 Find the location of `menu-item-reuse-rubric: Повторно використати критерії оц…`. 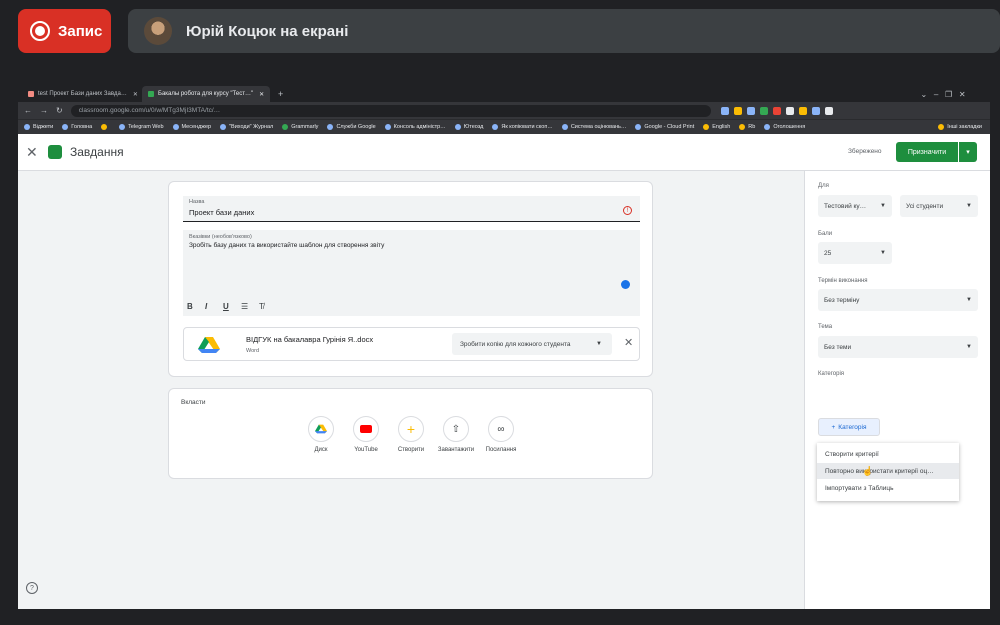

menu-item-reuse-rubric: Повторно використати критерії оц… is located at coordinates (888, 471).